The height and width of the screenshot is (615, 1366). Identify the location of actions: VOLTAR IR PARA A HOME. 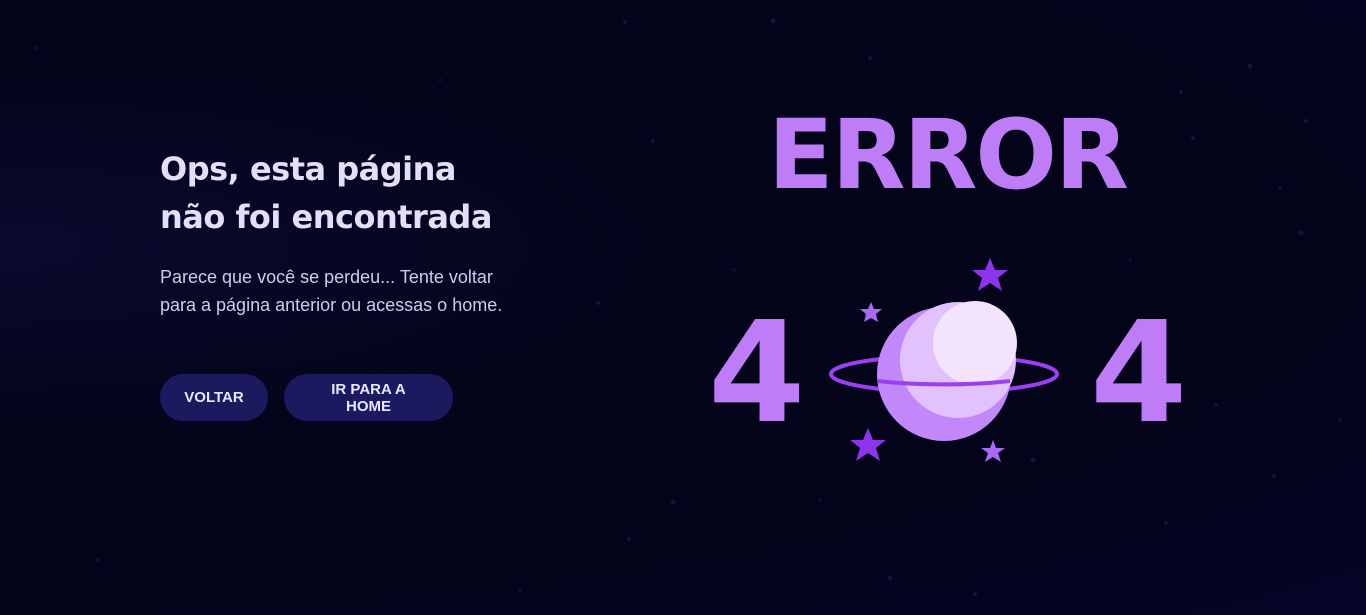
(306, 397).